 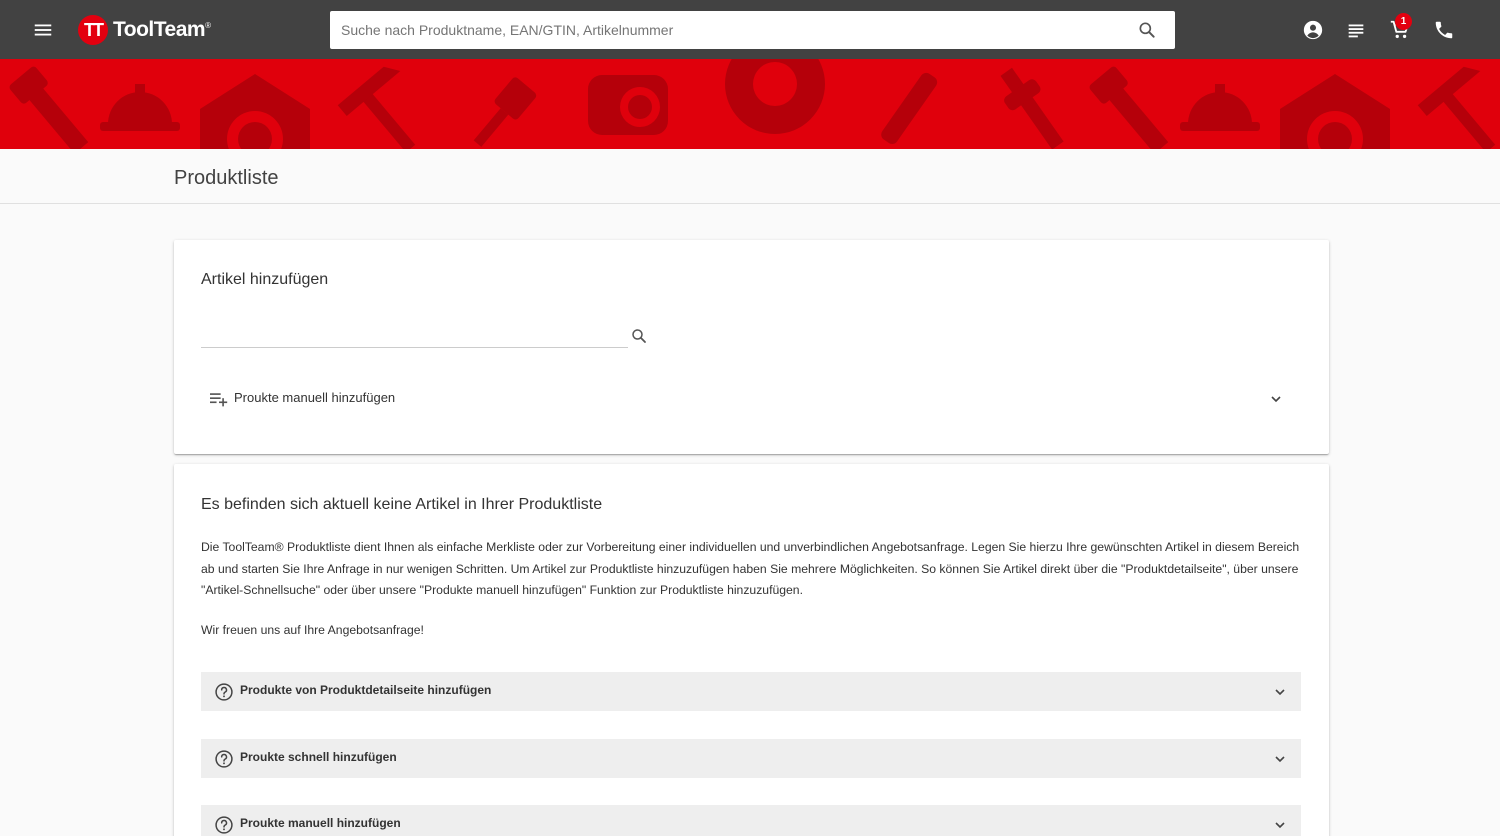 I want to click on manual-add-label: Proukte manuell hinzufügen, so click(x=315, y=397).